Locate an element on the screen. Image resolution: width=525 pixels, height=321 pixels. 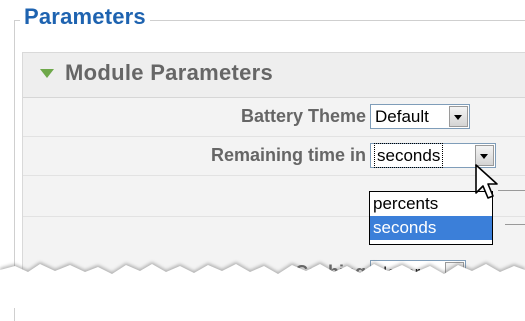
row-remaining-time: Remaining time in seconds is located at coordinates (274, 156).